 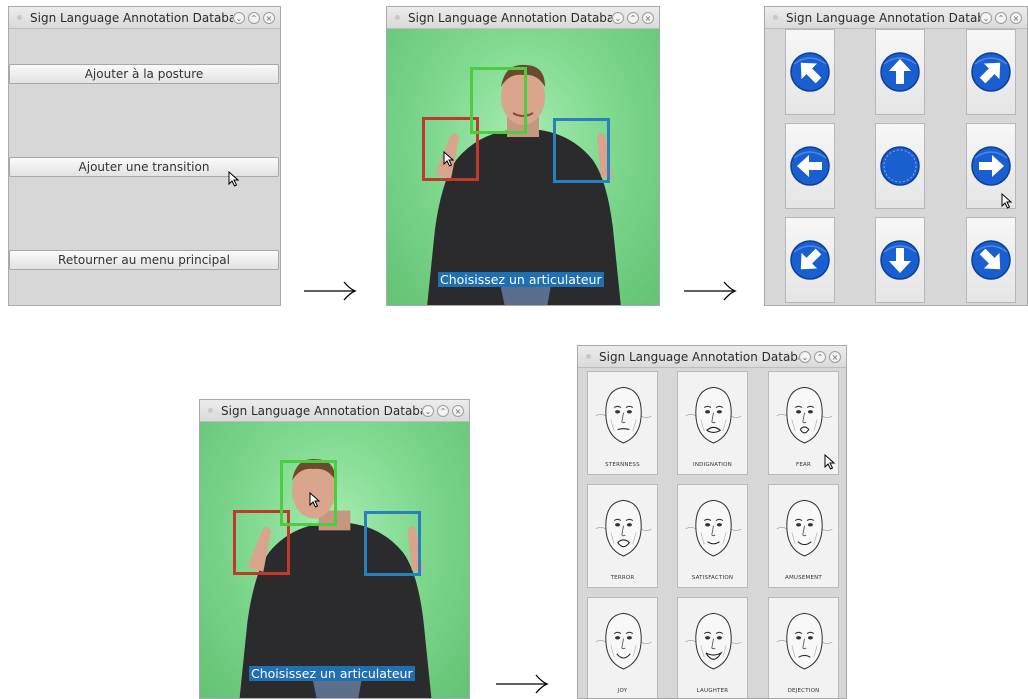 I want to click on dir-up-left-button, so click(x=810, y=72).